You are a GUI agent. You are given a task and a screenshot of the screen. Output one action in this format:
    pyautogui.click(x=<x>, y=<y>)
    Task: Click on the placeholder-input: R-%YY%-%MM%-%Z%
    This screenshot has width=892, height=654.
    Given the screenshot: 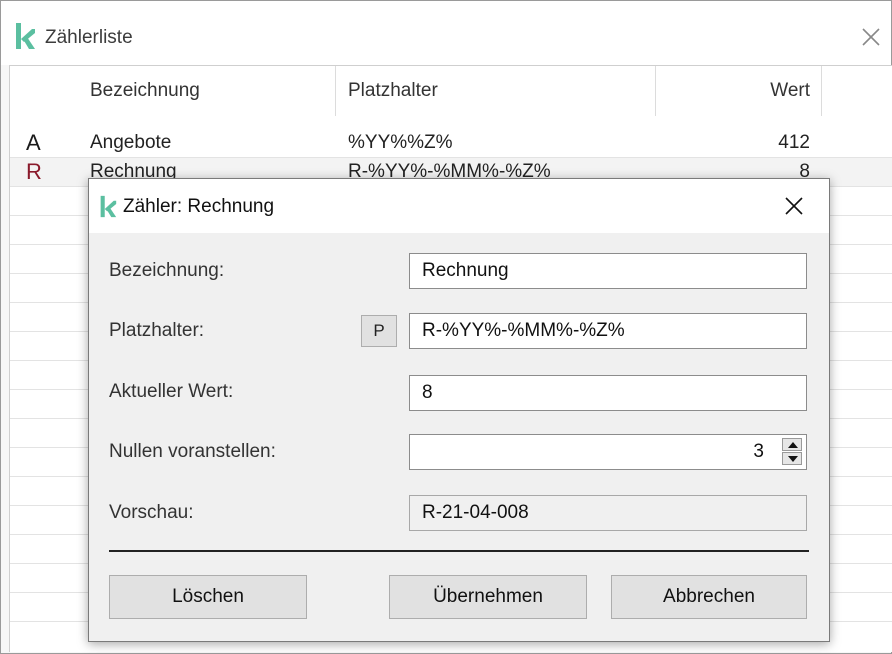 What is the action you would take?
    pyautogui.click(x=608, y=331)
    